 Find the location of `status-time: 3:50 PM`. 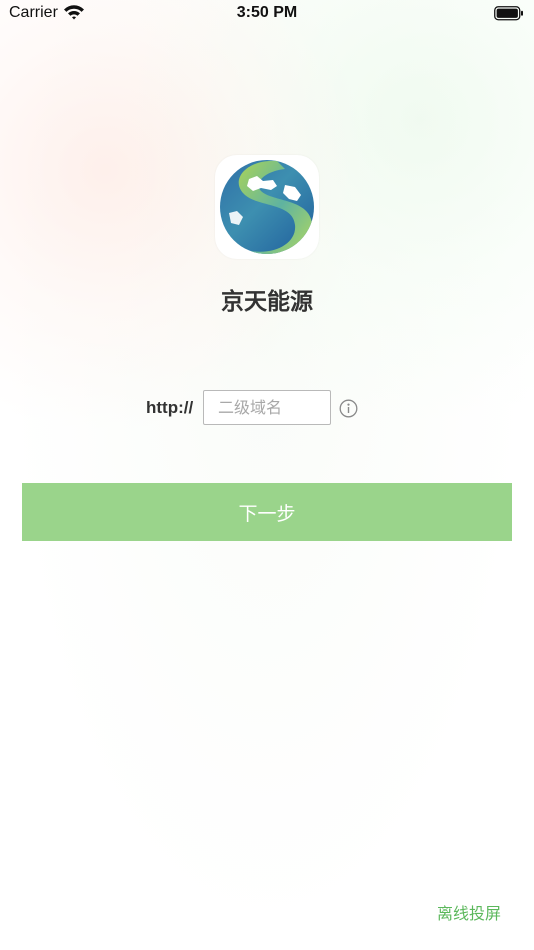

status-time: 3:50 PM is located at coordinates (267, 12).